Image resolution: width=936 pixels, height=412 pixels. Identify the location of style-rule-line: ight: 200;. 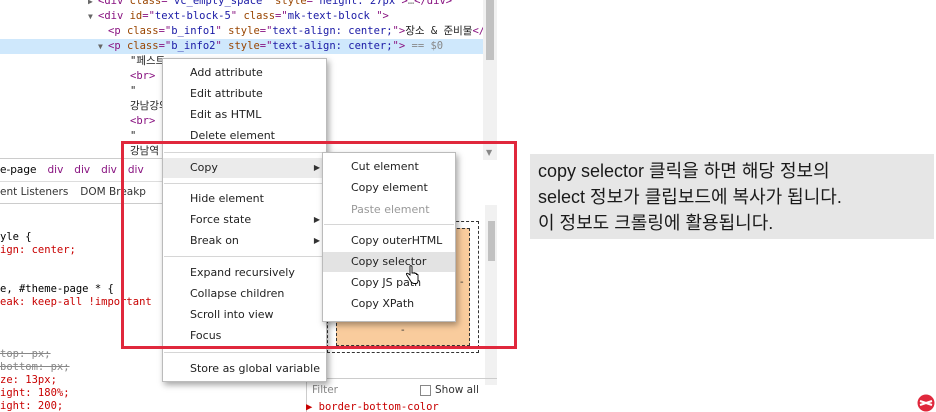
(31, 405).